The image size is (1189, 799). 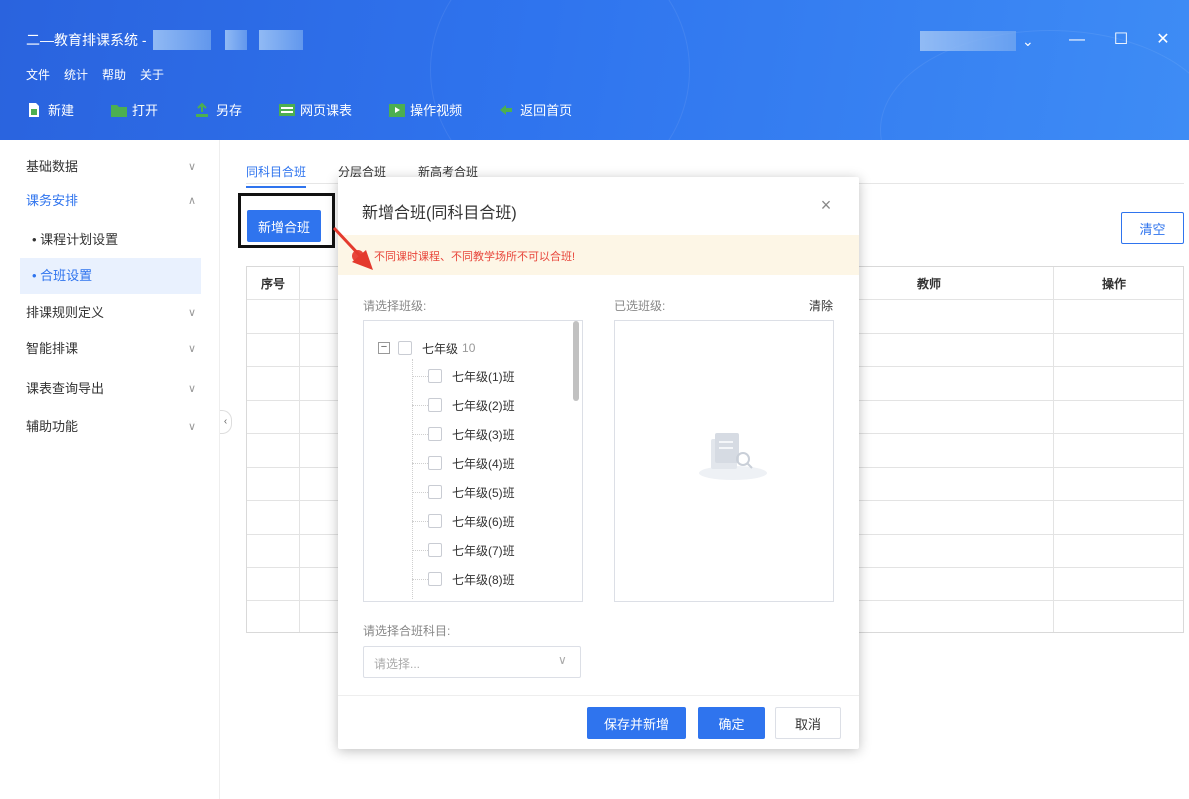 What do you see at coordinates (471, 405) in the screenshot?
I see `tree-node-class-2: 七年级(2)班` at bounding box center [471, 405].